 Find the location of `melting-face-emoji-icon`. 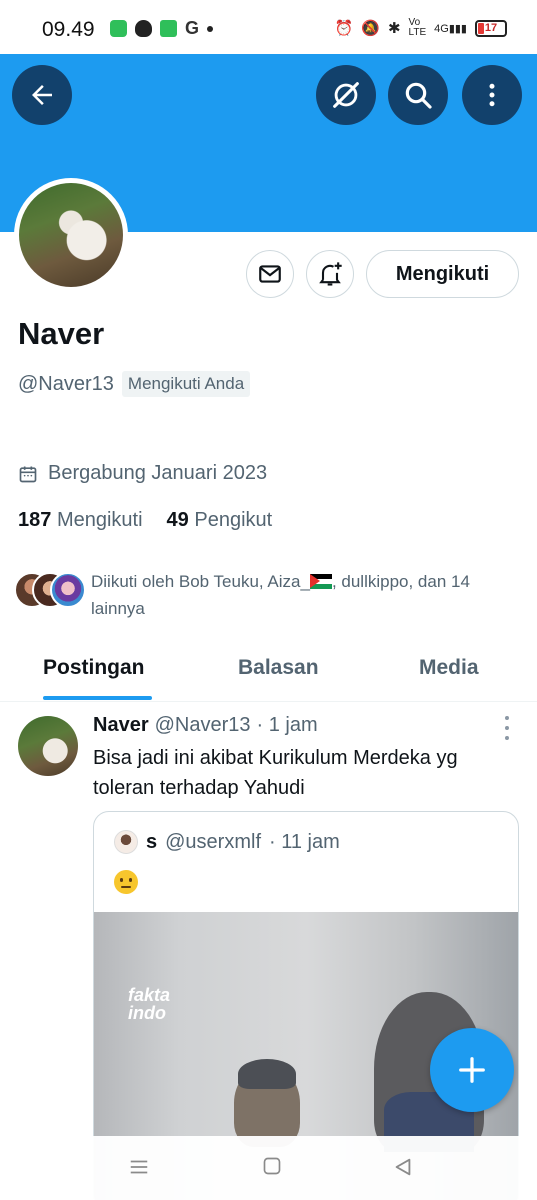

melting-face-emoji-icon is located at coordinates (126, 882).